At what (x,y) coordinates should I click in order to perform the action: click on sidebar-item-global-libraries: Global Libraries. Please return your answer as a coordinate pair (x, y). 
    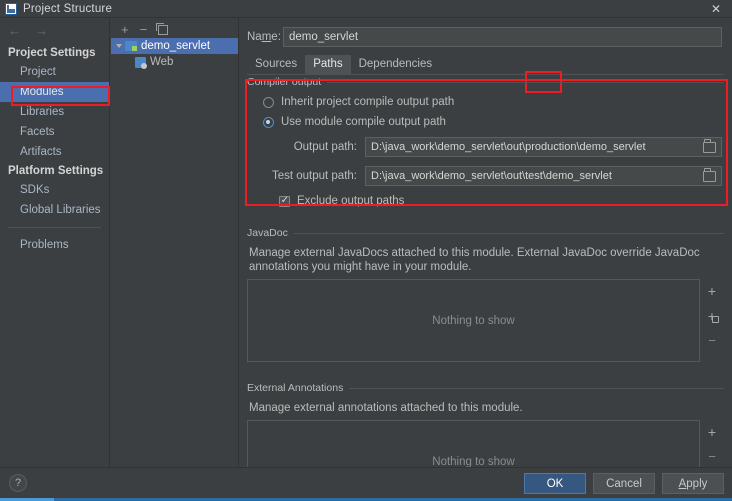
    Looking at the image, I should click on (54, 210).